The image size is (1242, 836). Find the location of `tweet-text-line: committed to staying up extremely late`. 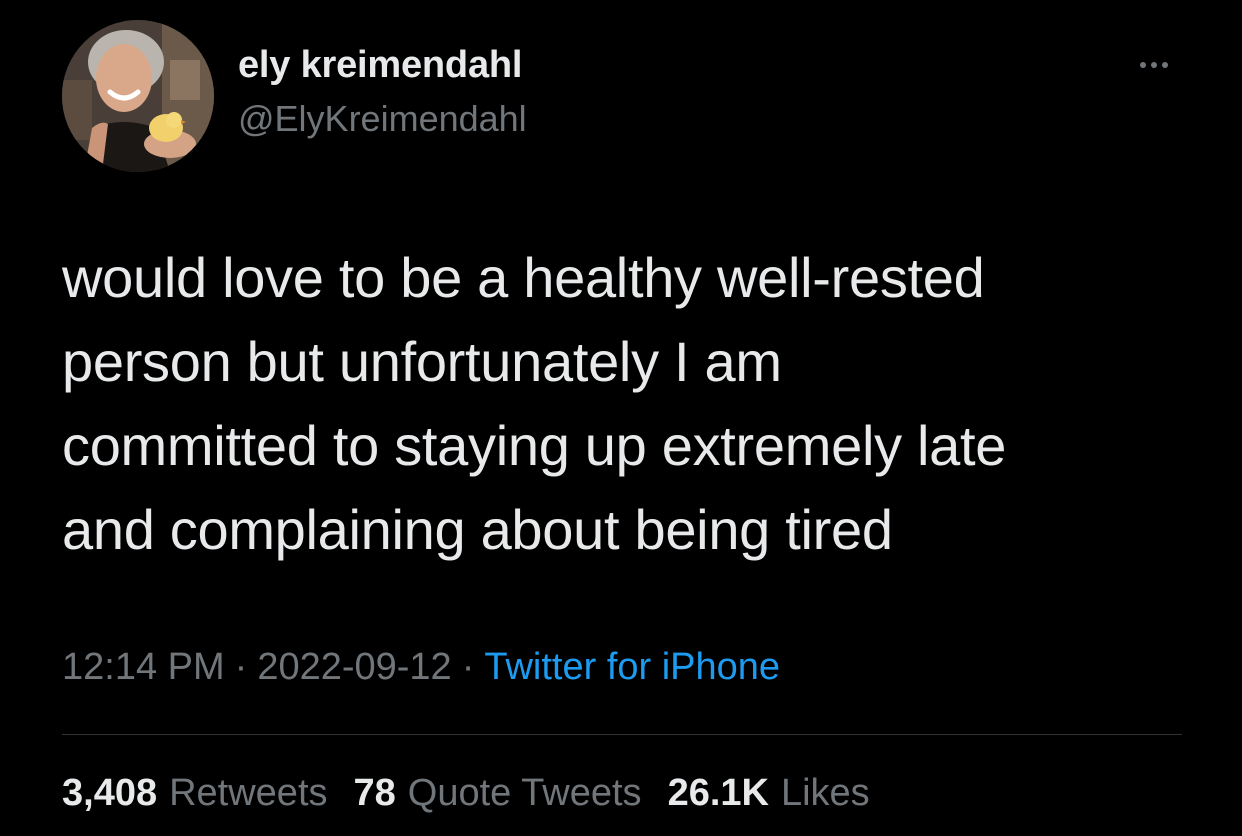

tweet-text-line: committed to staying up extremely late is located at coordinates (534, 445).